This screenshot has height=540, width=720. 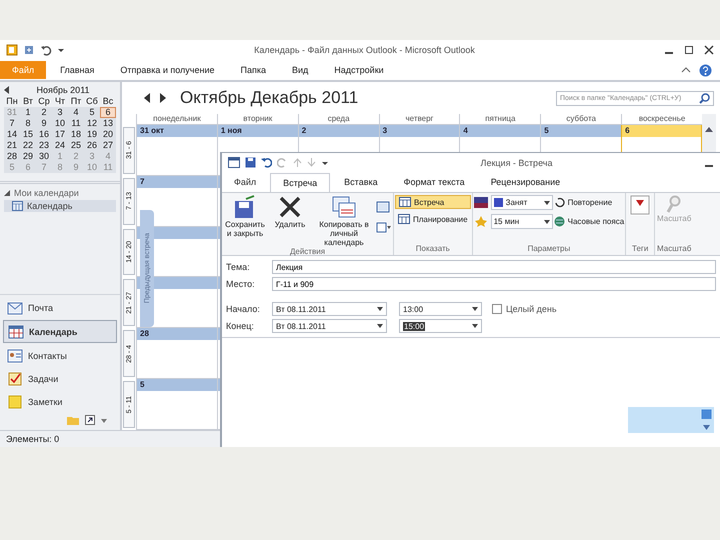 I want to click on search-icon, so click(x=704, y=98).